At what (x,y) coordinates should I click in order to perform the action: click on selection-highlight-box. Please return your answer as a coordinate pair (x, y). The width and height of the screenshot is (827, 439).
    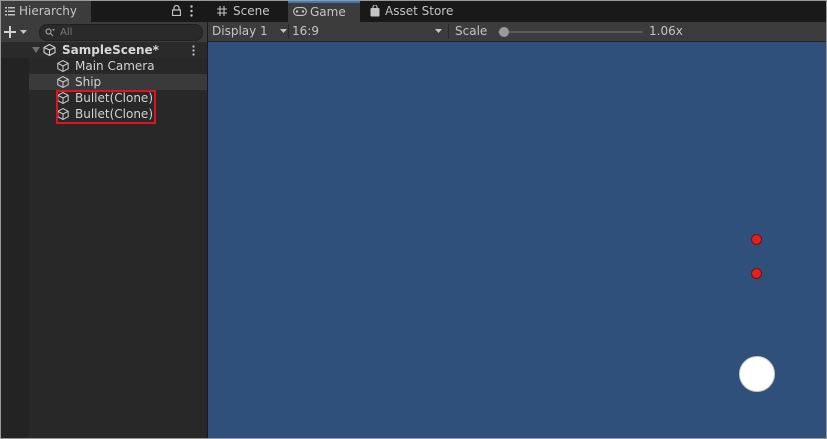
    Looking at the image, I should click on (106, 107).